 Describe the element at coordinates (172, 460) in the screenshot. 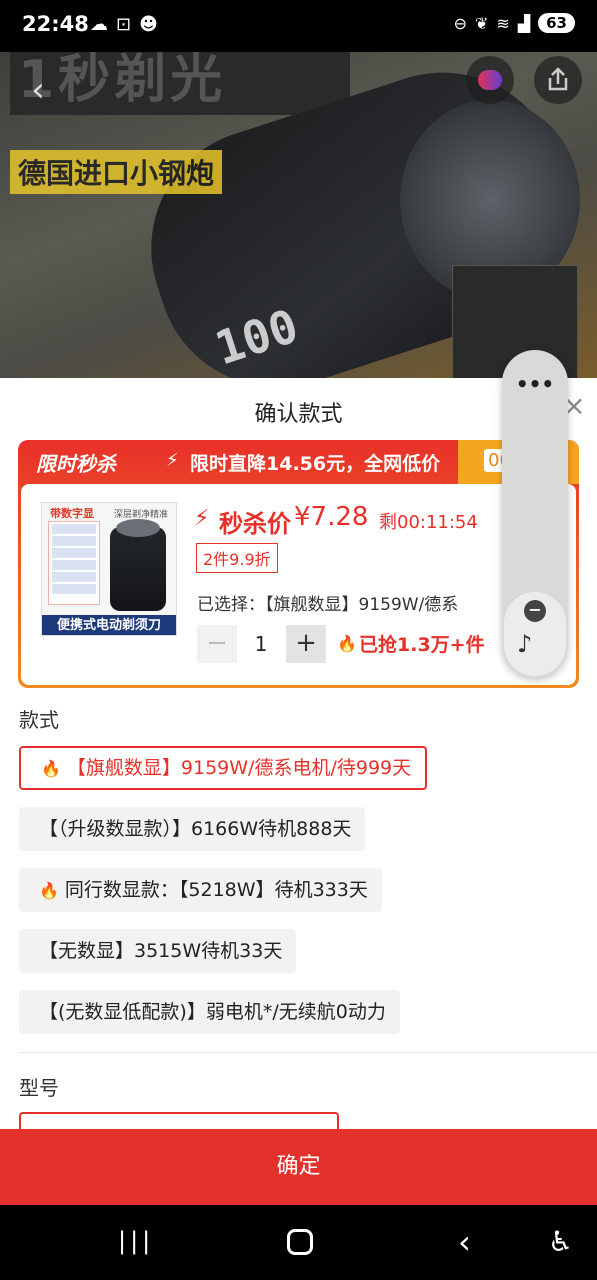

I see `lightning-icon: ⚡` at that location.